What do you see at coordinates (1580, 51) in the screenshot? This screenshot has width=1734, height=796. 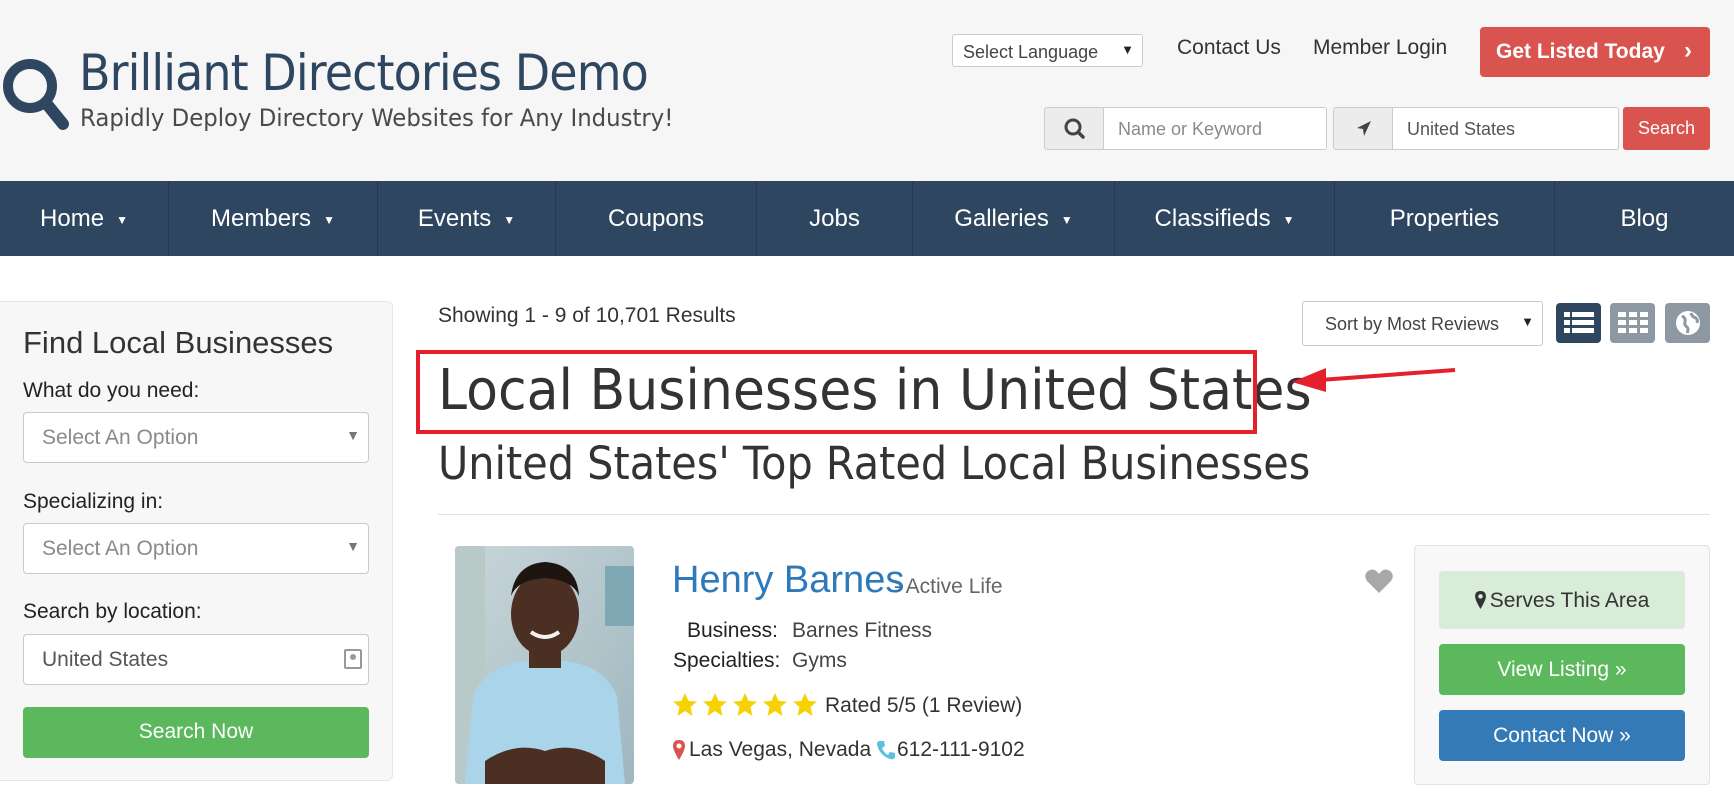 I see `get-listed-label: Get Listed Today` at bounding box center [1580, 51].